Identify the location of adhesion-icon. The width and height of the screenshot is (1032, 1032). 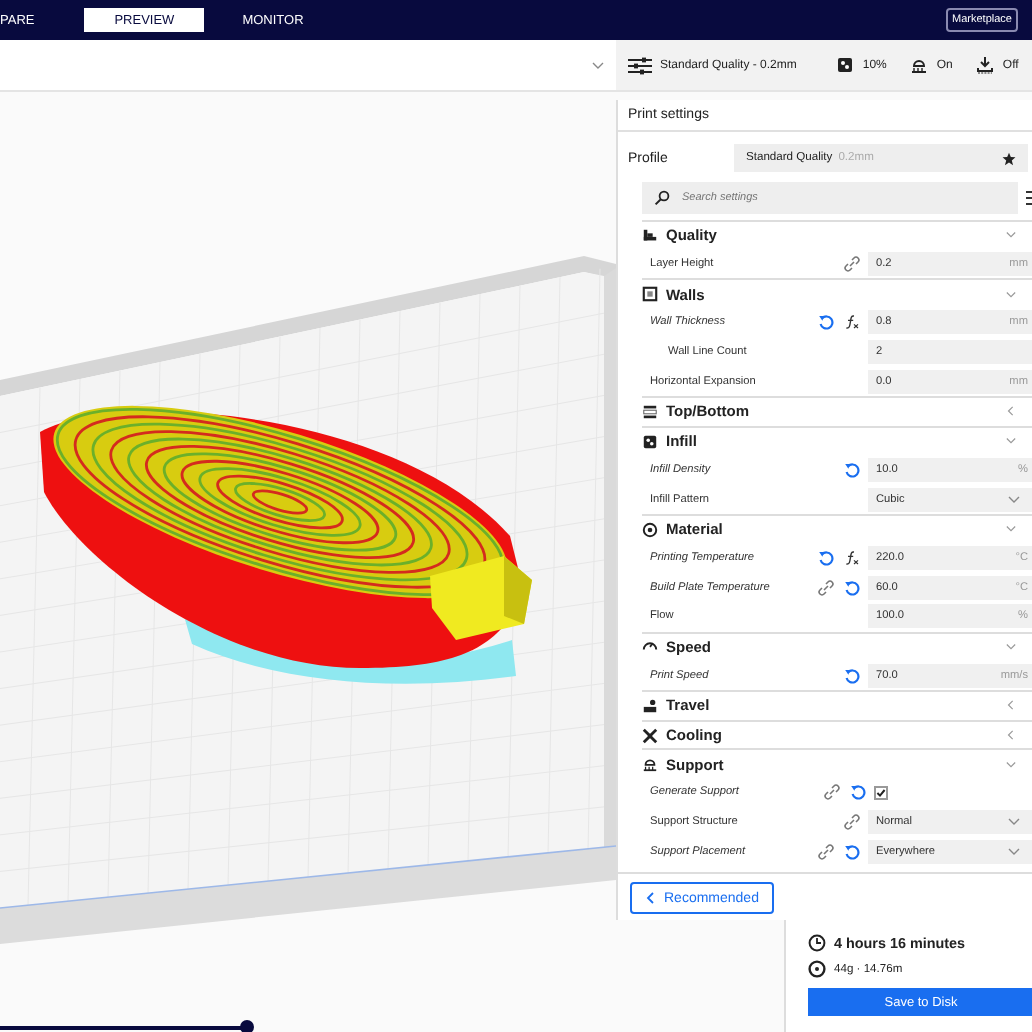
(985, 65).